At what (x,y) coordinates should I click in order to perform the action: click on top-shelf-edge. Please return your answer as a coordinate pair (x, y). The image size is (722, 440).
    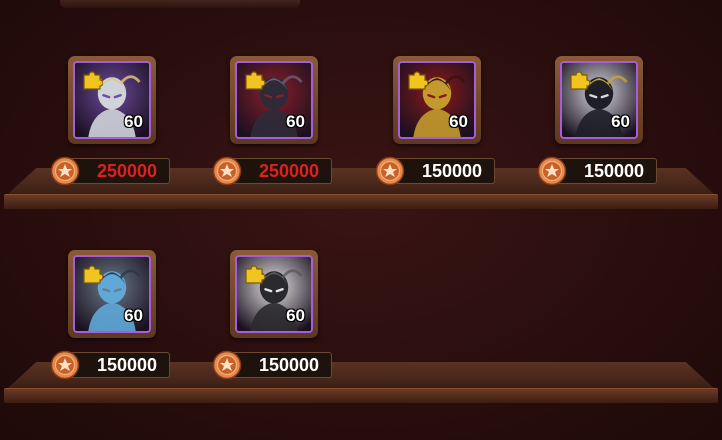
    Looking at the image, I should click on (180, 4).